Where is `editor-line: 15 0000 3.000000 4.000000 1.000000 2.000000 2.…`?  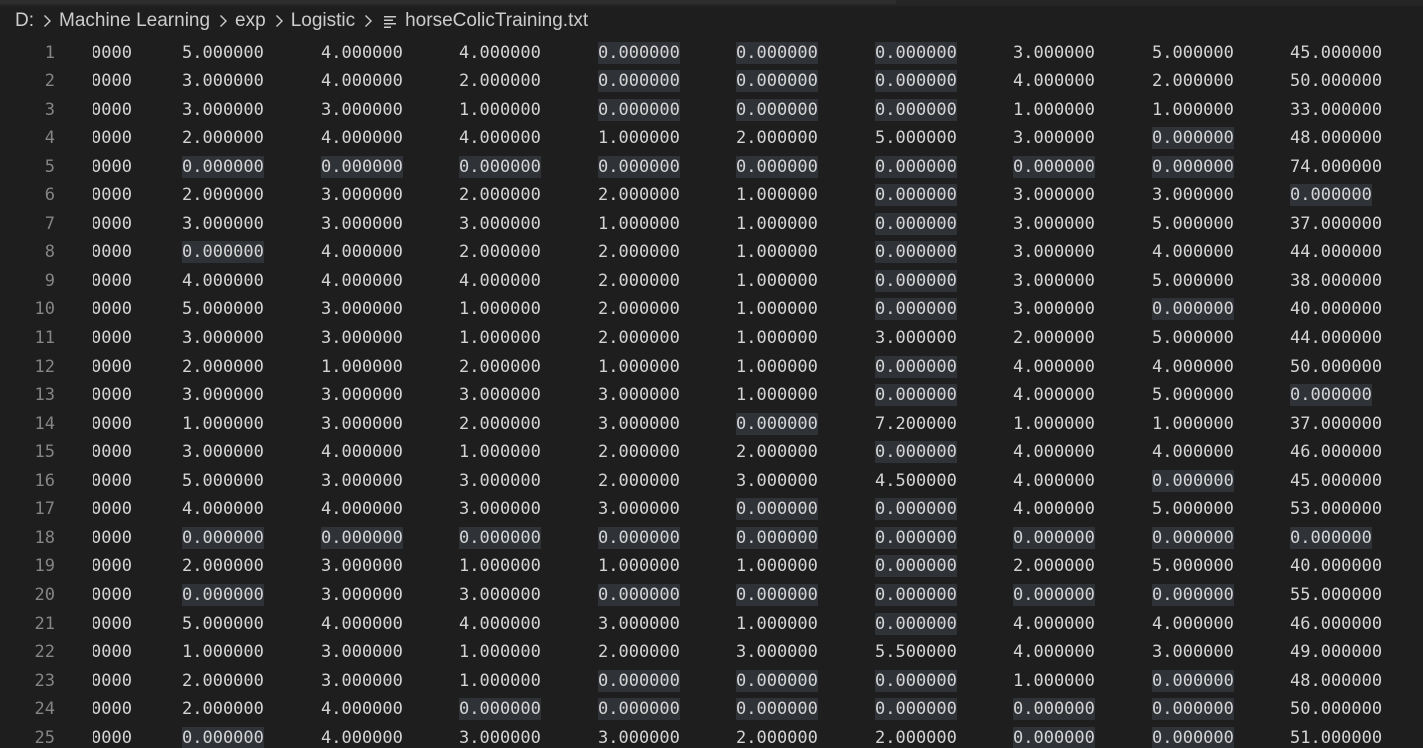 editor-line: 15 0000 3.000000 4.000000 1.000000 2.000000 2.… is located at coordinates (711, 452).